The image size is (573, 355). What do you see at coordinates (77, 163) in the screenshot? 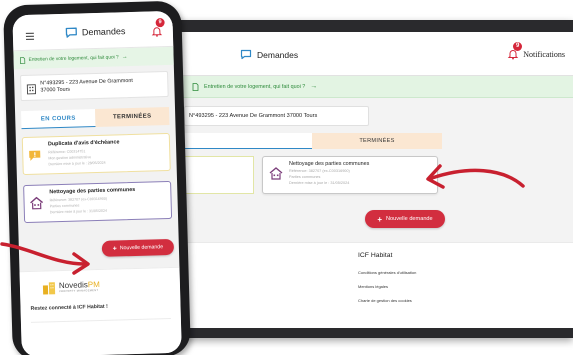
I see `mobile-card-updated: Dernière mise à jour le : 28/05/2024` at bounding box center [77, 163].